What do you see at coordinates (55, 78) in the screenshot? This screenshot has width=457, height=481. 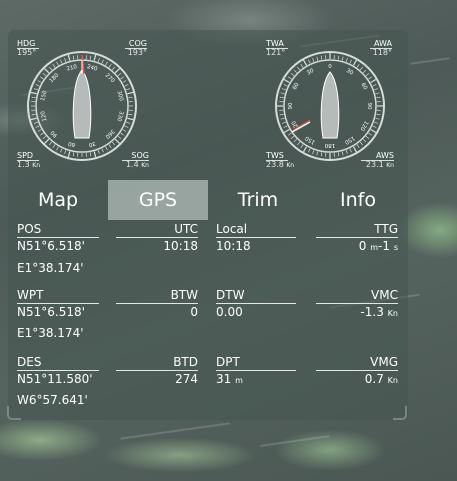 I see `dial-number: 180` at bounding box center [55, 78].